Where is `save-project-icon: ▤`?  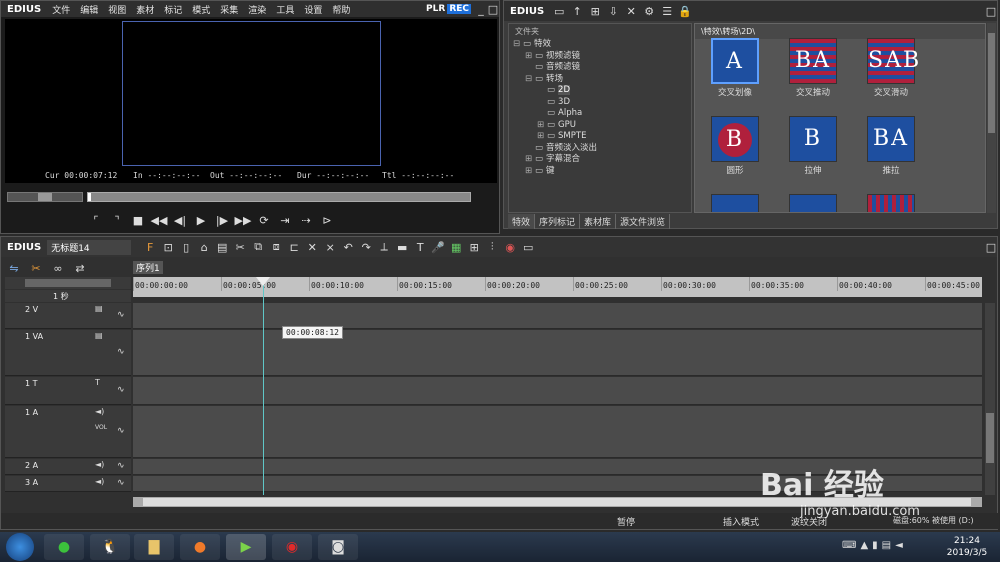 save-project-icon: ▤ is located at coordinates (222, 247).